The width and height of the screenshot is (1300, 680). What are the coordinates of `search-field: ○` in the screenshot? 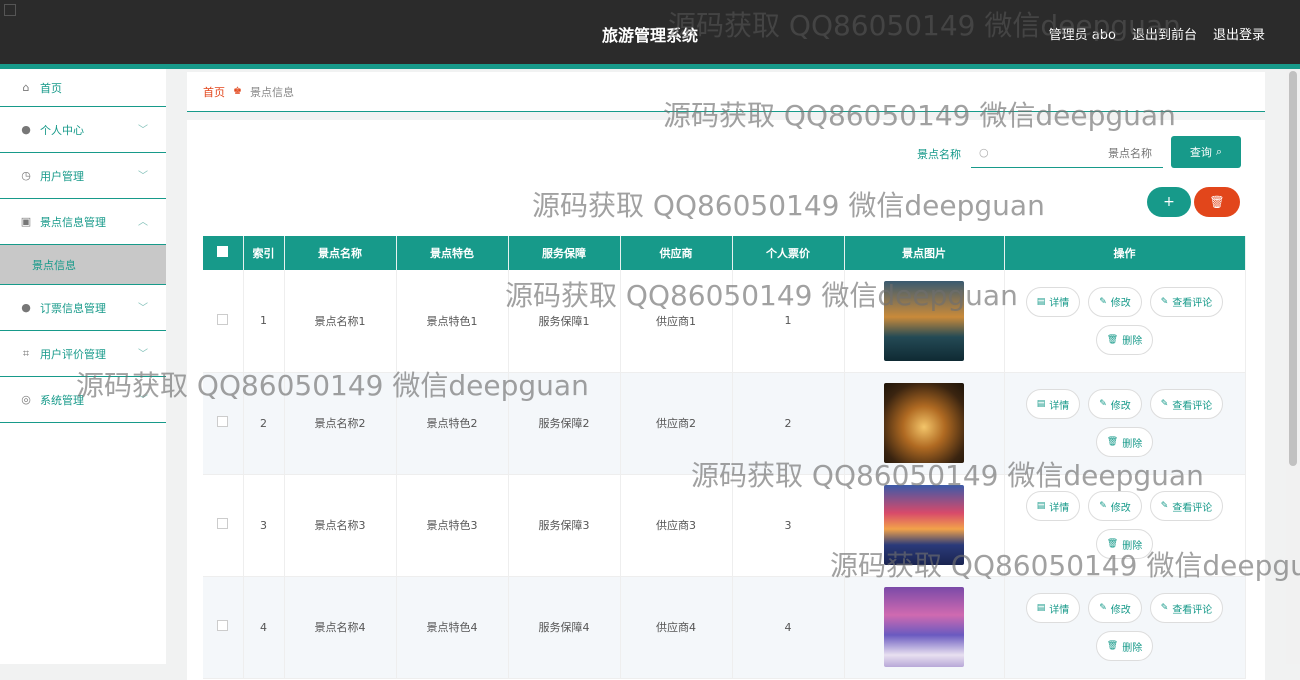 It's located at (1067, 153).